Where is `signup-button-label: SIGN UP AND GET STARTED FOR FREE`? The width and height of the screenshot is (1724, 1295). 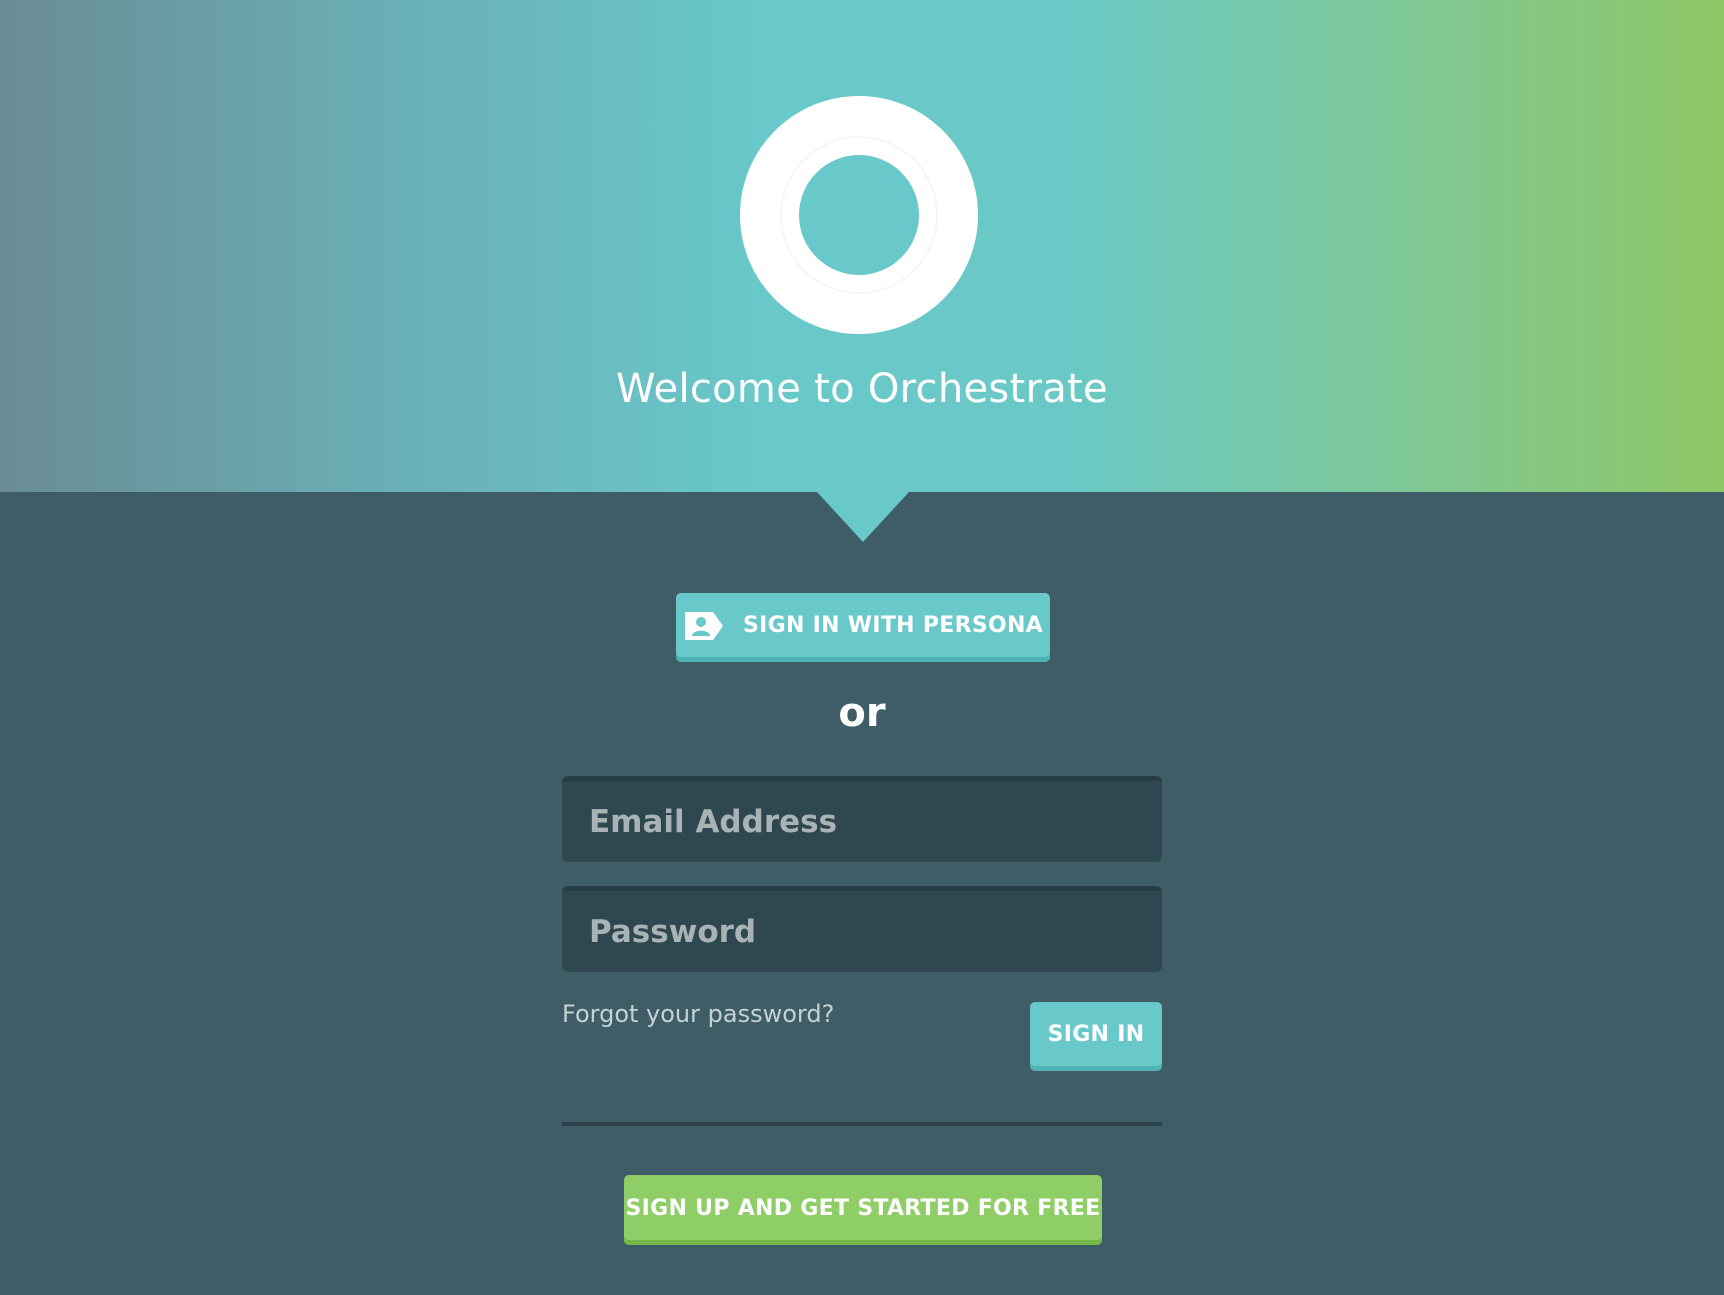
signup-button-label: SIGN UP AND GET STARTED FOR FREE is located at coordinates (863, 1208).